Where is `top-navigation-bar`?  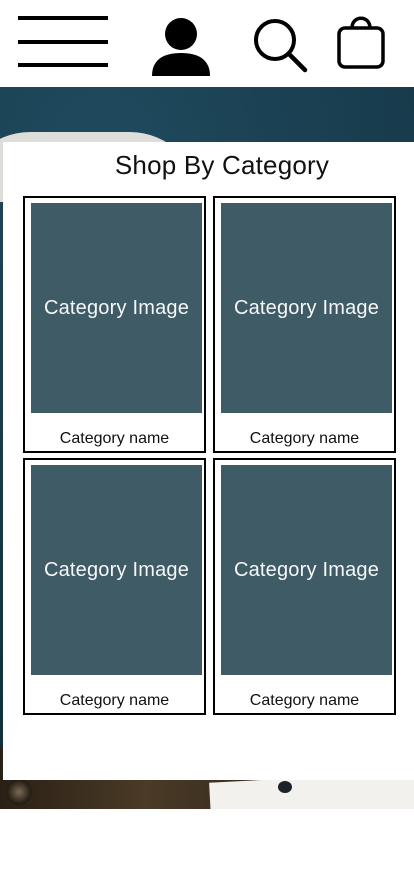 top-navigation-bar is located at coordinates (207, 43).